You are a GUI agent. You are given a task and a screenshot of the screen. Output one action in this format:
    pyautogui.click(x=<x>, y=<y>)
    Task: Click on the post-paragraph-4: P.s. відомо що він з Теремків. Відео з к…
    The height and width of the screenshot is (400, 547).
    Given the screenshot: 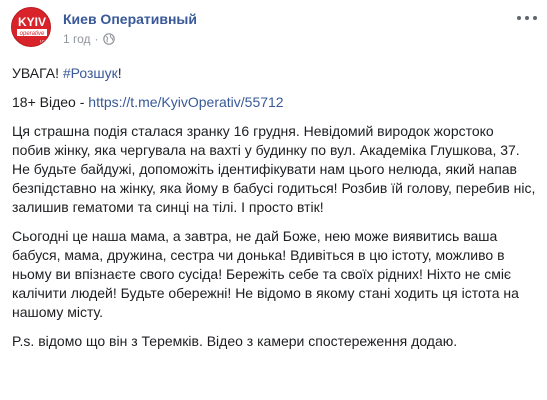 What is the action you would take?
    pyautogui.click(x=235, y=341)
    